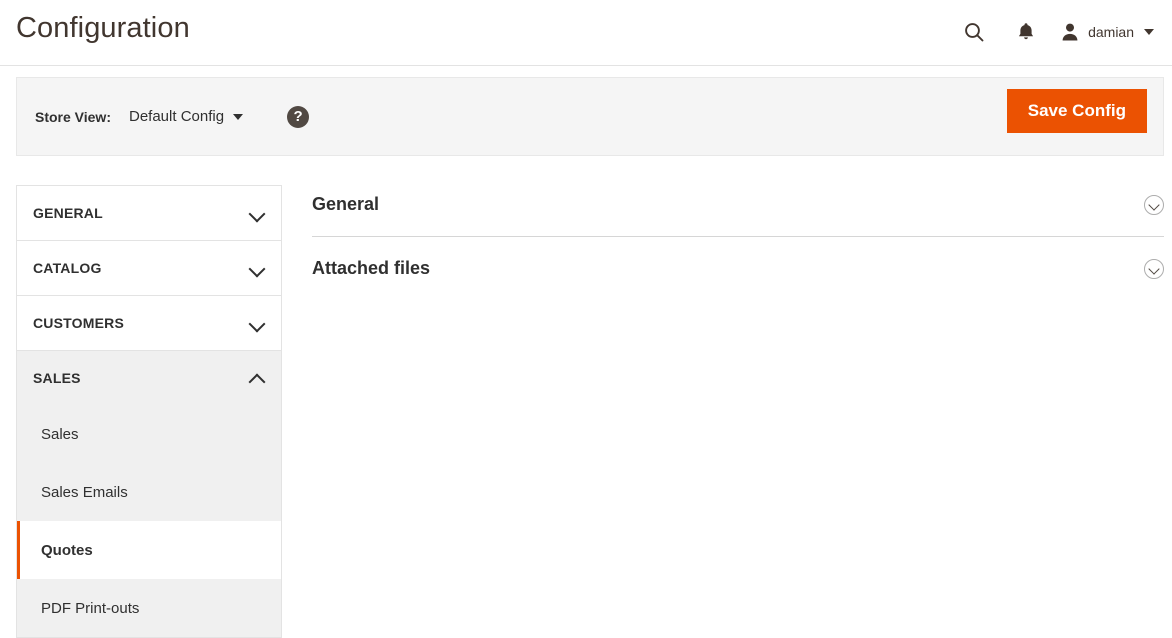  Describe the element at coordinates (346, 204) in the screenshot. I see `fieldset-title: General` at that location.